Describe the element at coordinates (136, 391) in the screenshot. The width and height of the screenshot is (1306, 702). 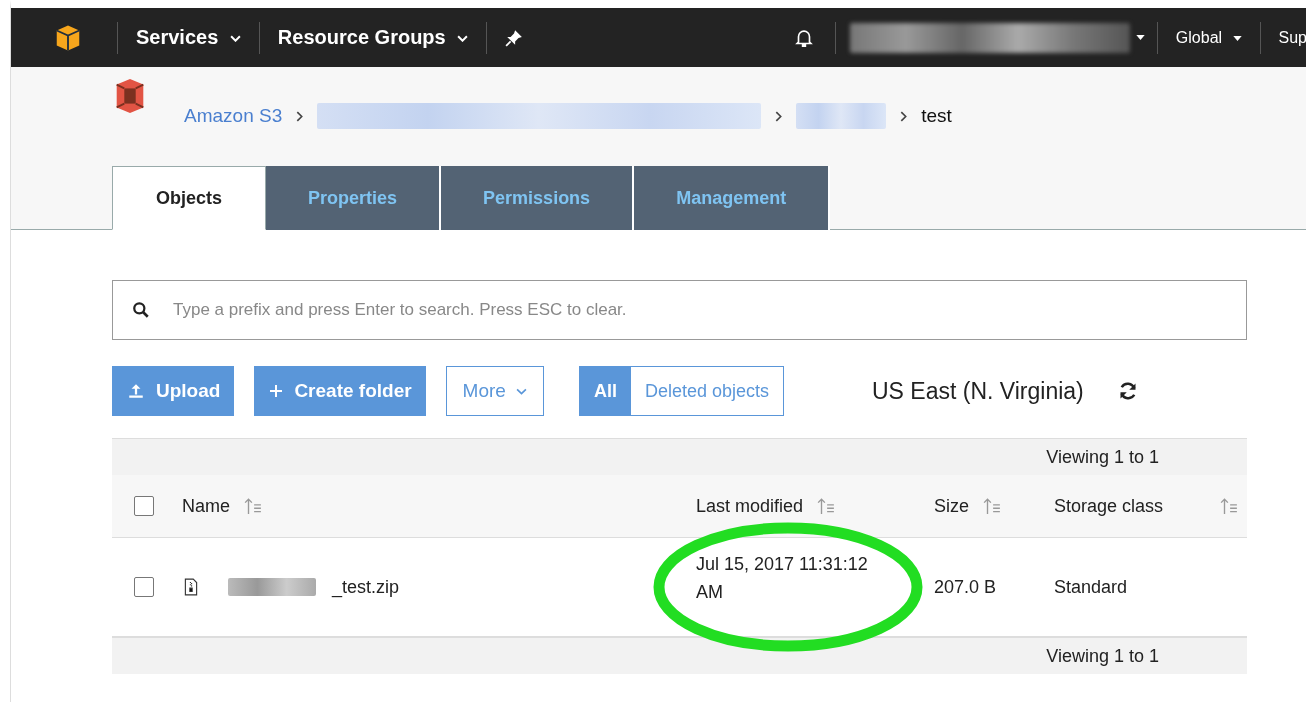
I see `upload-icon` at that location.